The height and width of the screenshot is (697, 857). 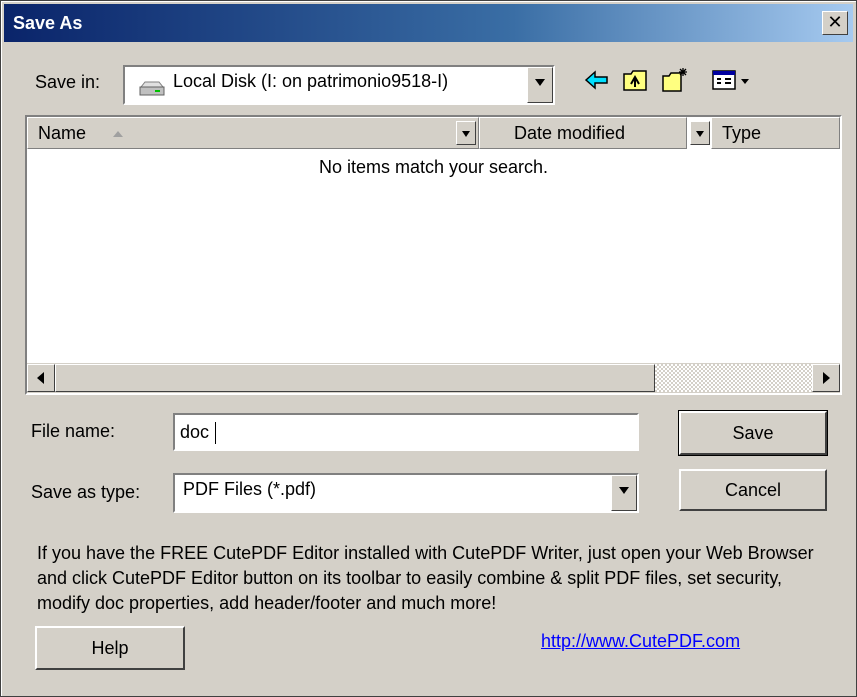 I want to click on close-button: ✕, so click(x=835, y=23).